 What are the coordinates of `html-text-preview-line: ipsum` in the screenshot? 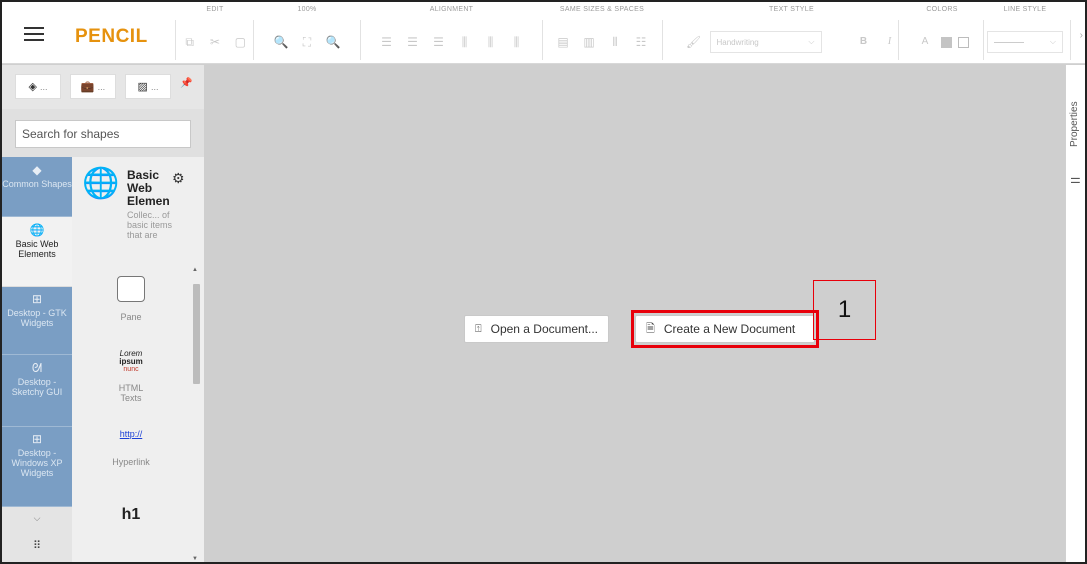 It's located at (131, 361).